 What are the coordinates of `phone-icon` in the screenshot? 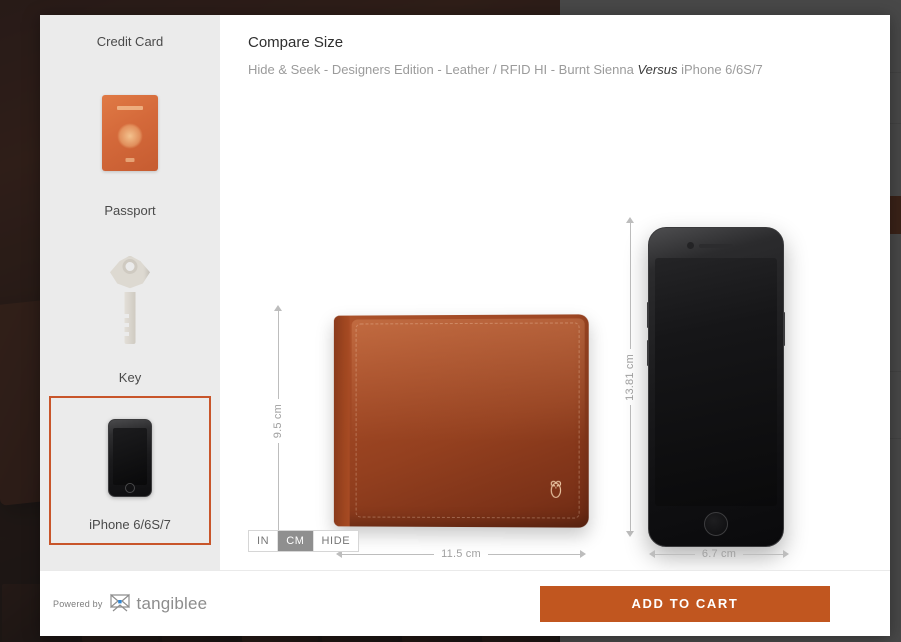 It's located at (130, 457).